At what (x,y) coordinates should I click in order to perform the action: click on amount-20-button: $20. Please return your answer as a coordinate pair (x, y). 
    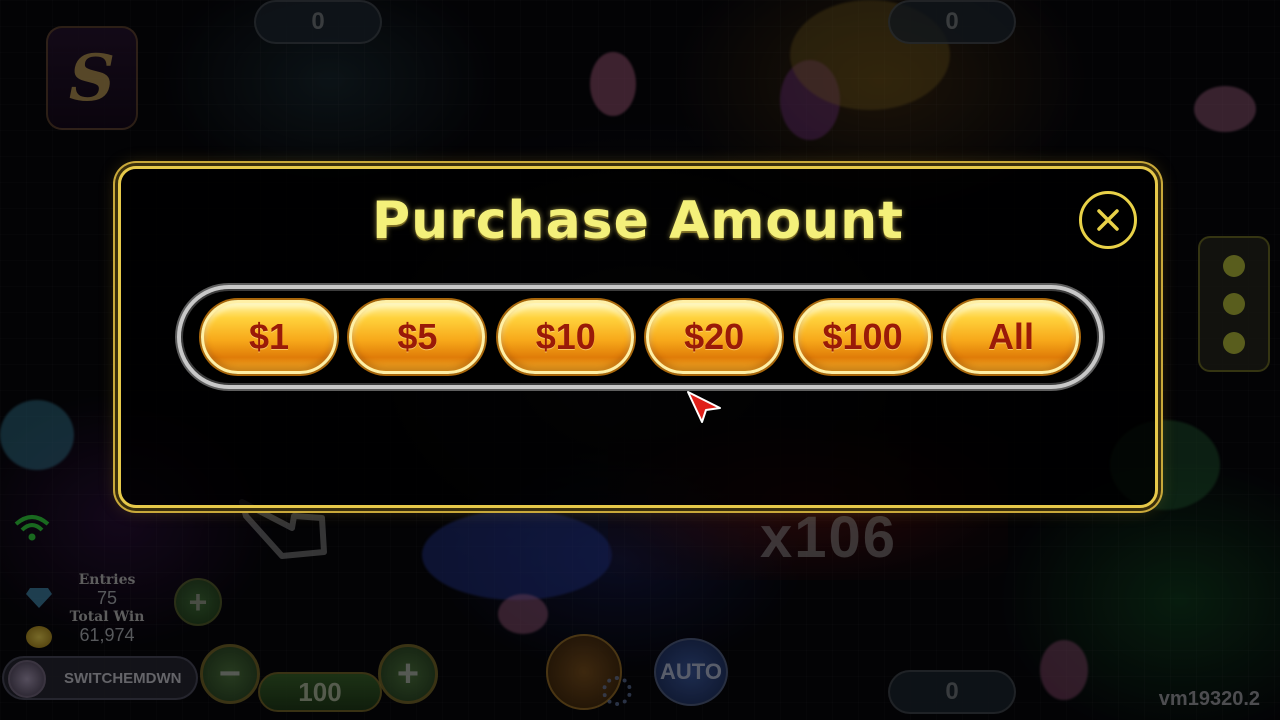
    Looking at the image, I should click on (714, 337).